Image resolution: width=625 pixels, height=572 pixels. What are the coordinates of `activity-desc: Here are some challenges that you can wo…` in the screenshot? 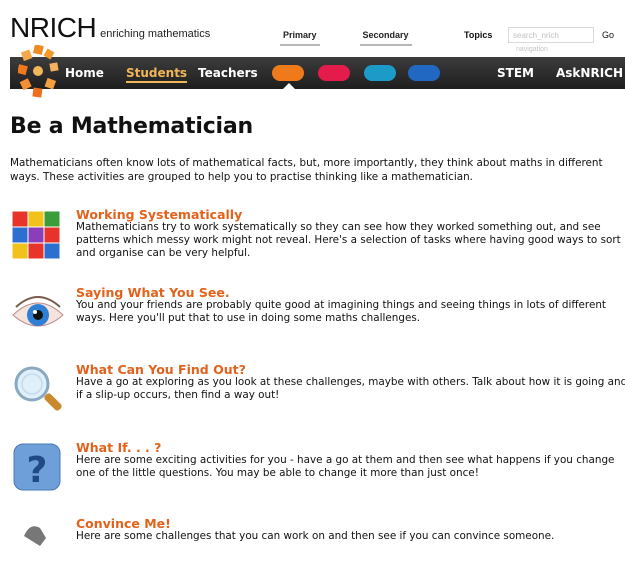 It's located at (315, 536).